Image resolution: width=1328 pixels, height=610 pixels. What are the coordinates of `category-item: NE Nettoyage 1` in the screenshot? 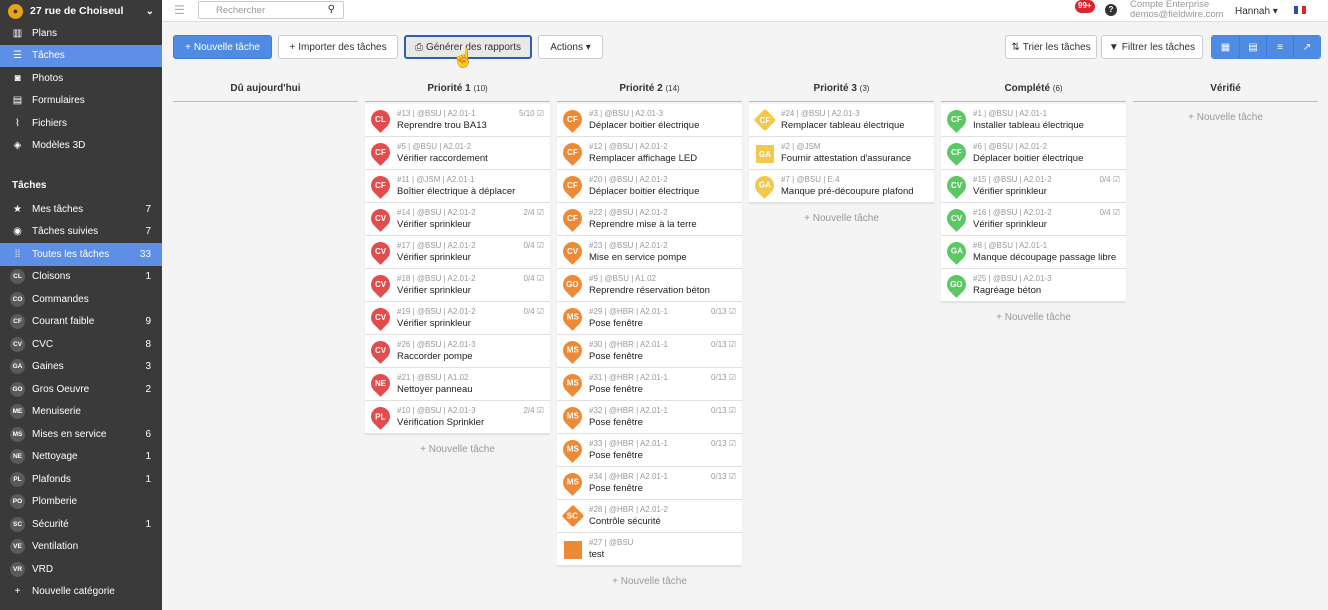 It's located at (81, 457).